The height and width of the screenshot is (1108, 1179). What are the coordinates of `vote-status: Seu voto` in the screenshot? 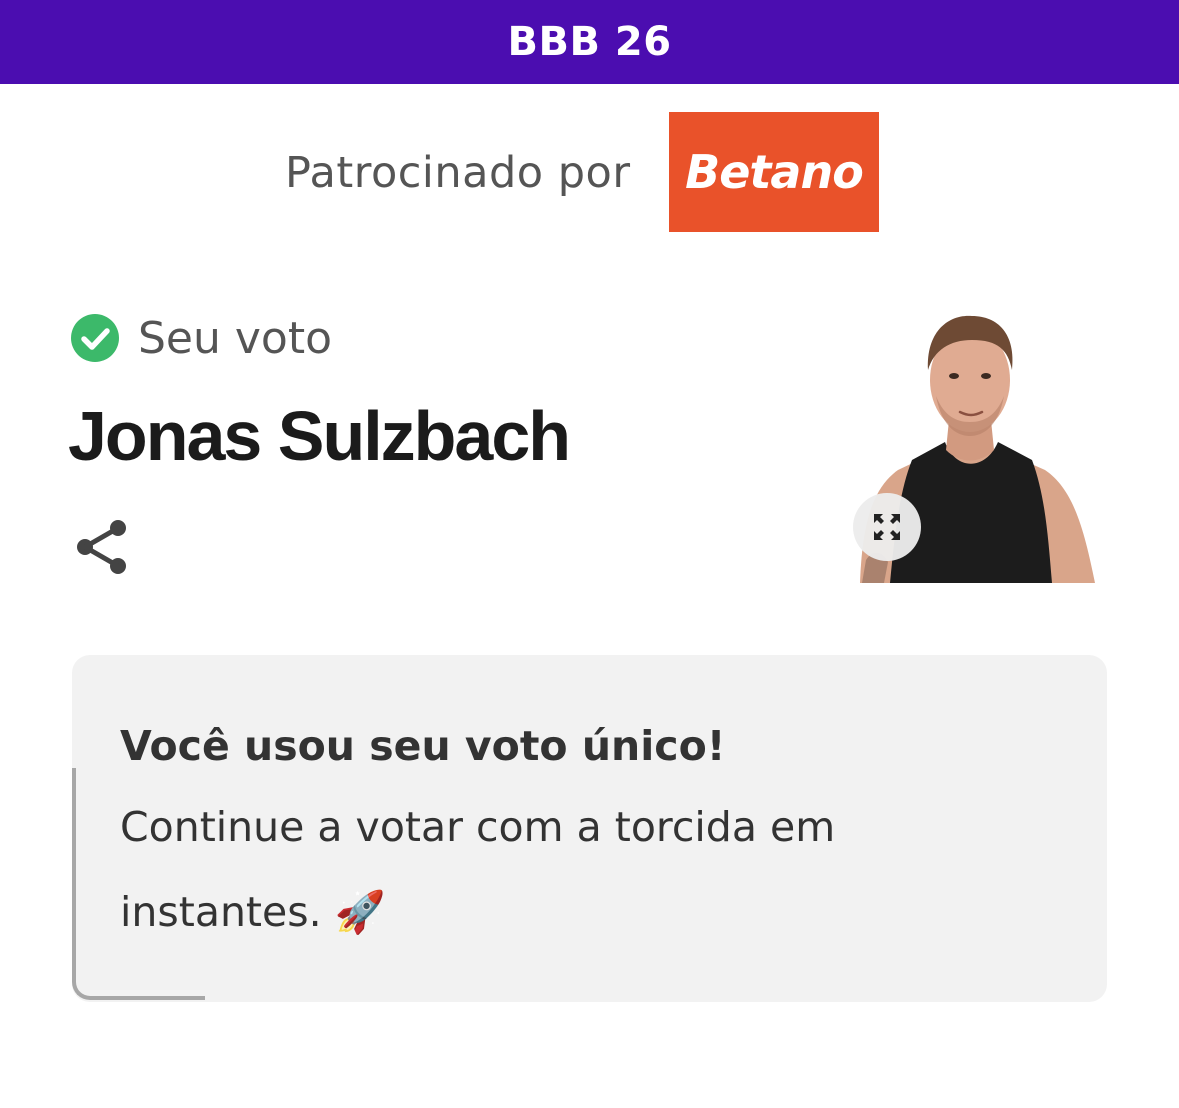 It's located at (202, 338).